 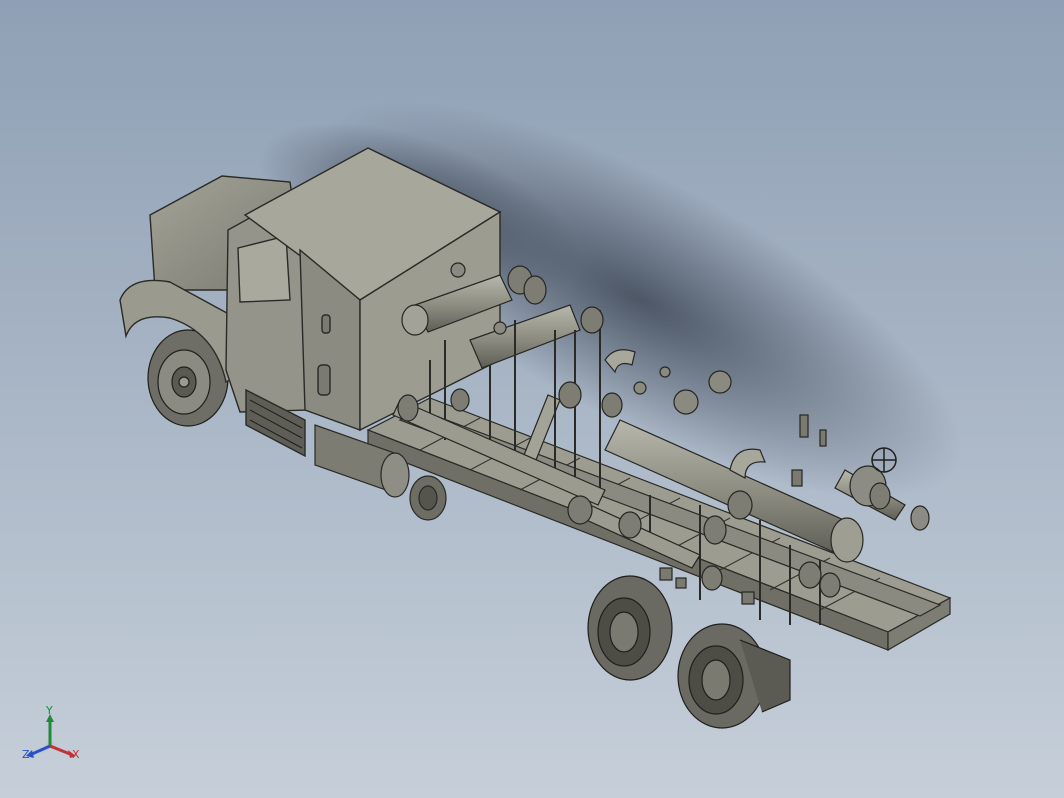 I want to click on axis-z-label: Z, so click(x=26, y=754).